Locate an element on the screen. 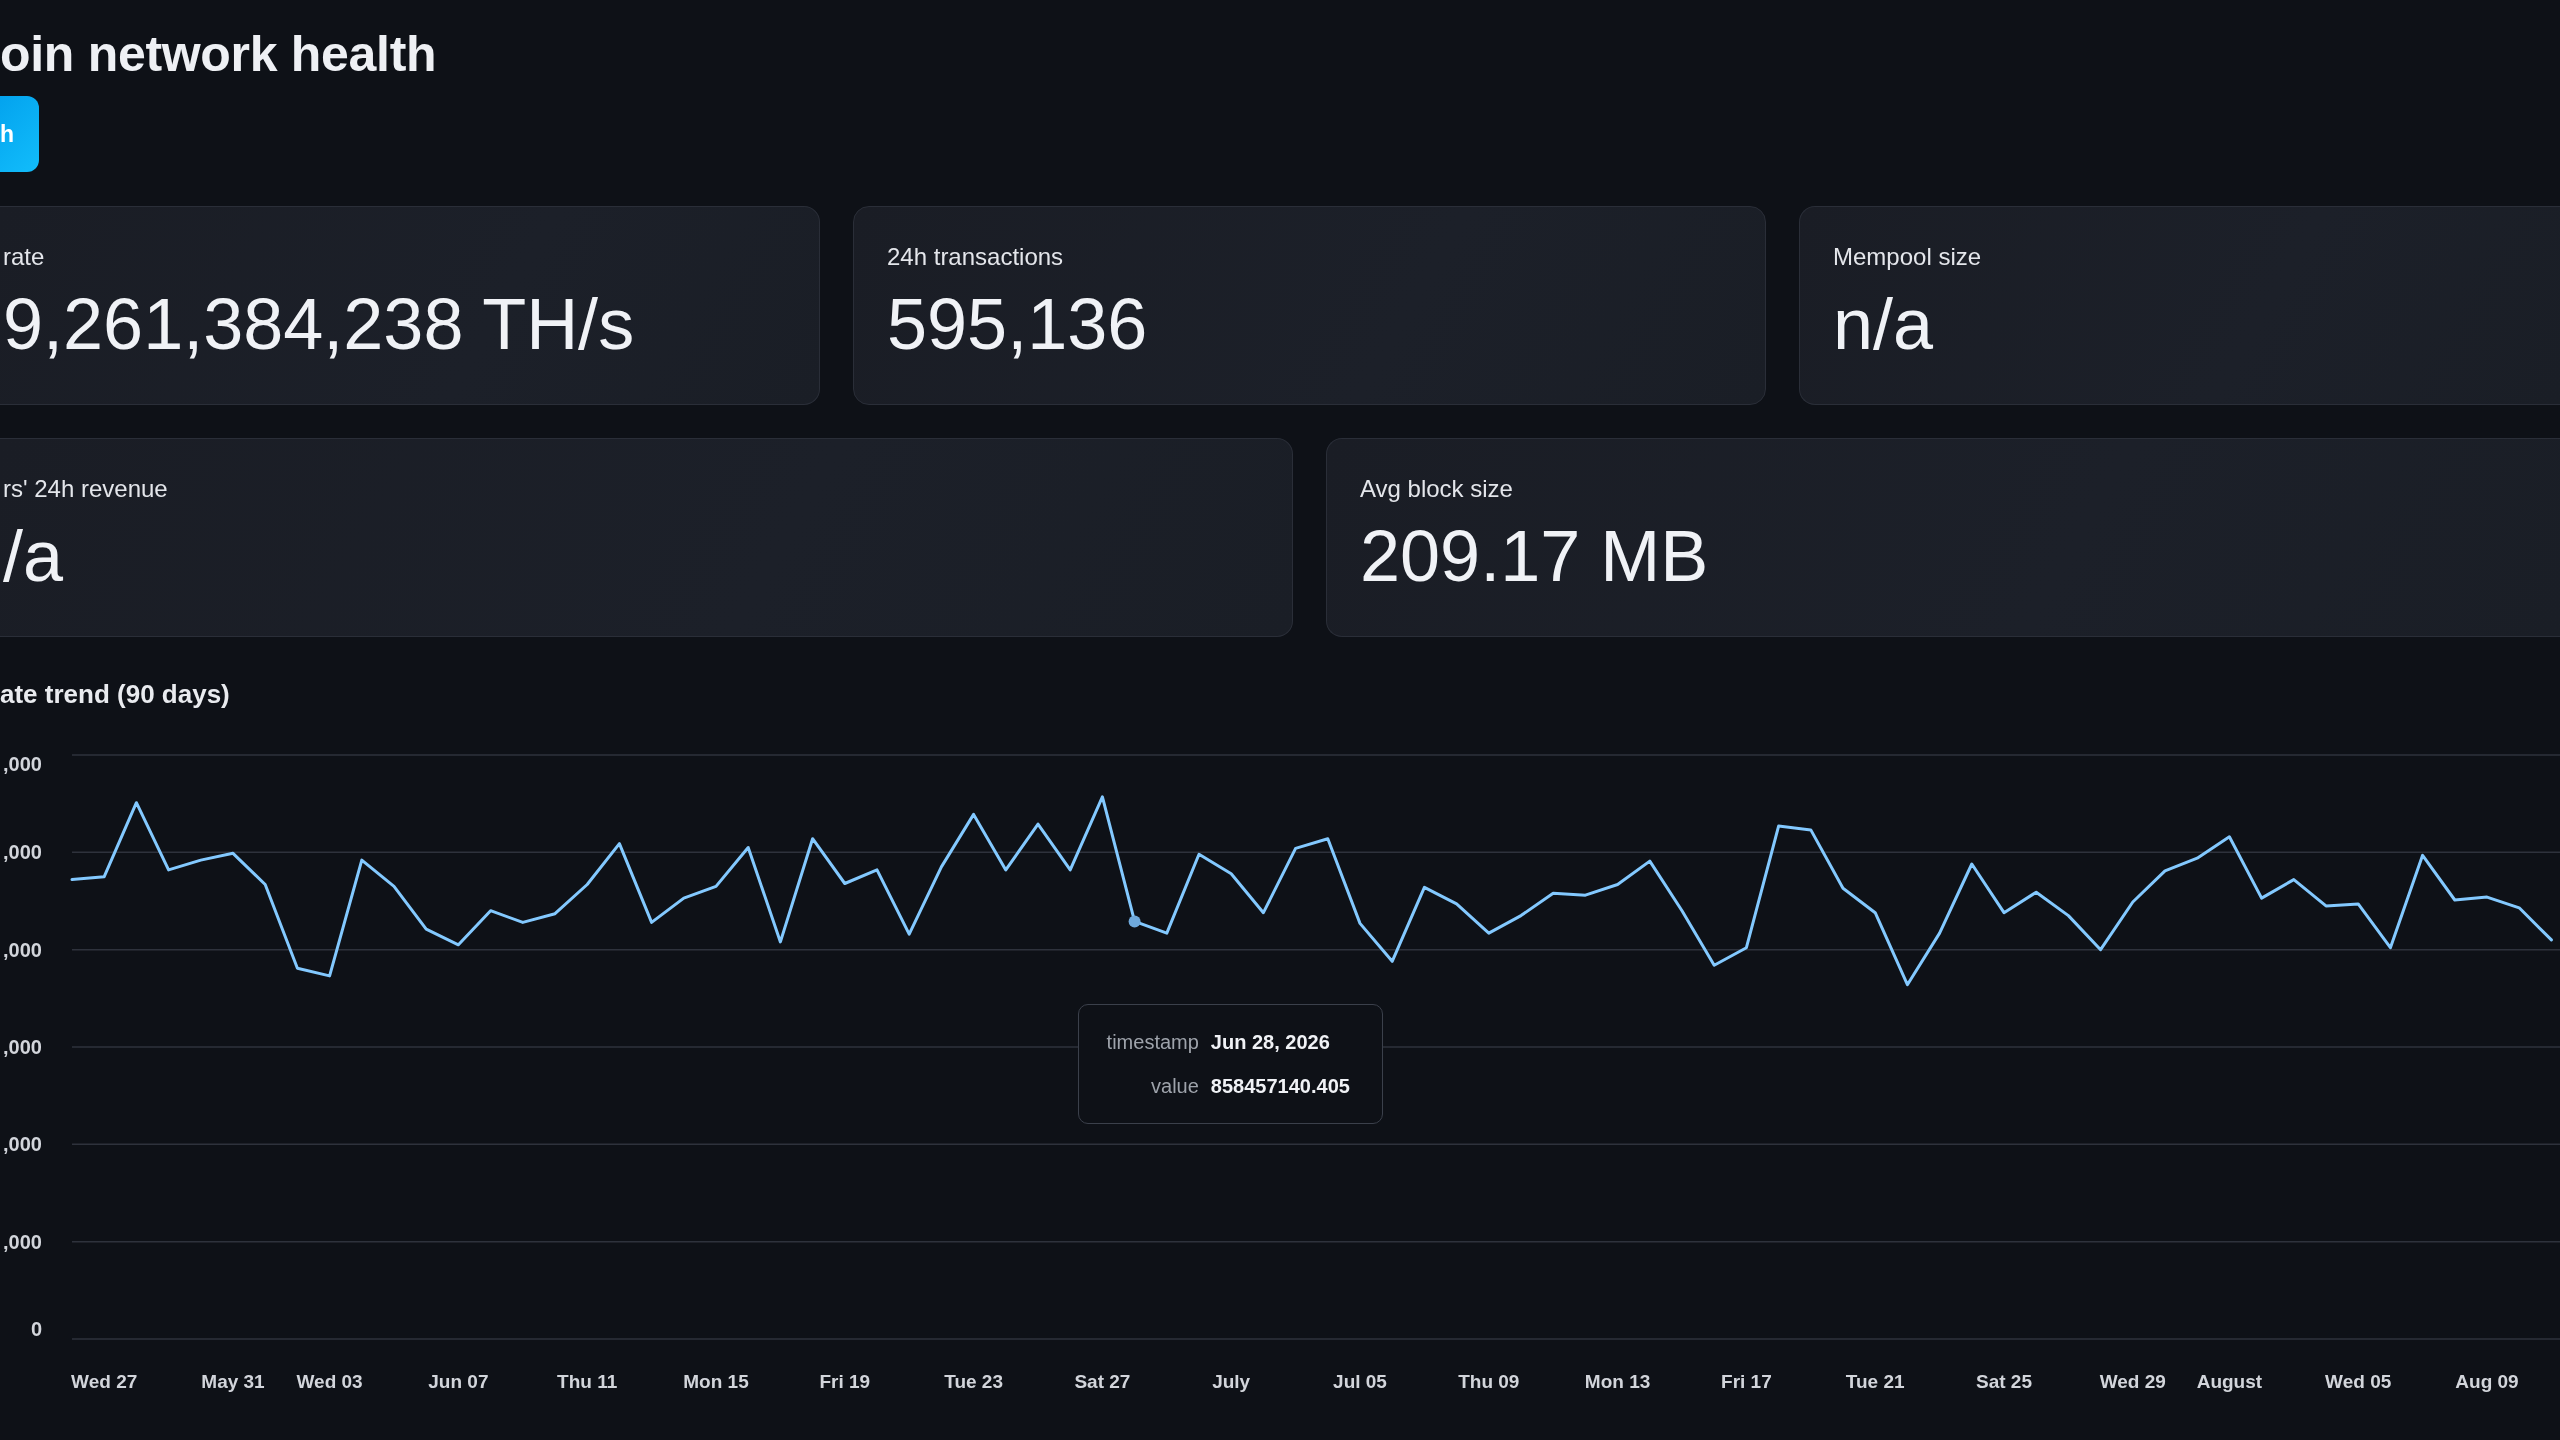 Image resolution: width=2560 pixels, height=1440 pixels. metric-value: 9,261,384,238 TH/s is located at coordinates (319, 324).